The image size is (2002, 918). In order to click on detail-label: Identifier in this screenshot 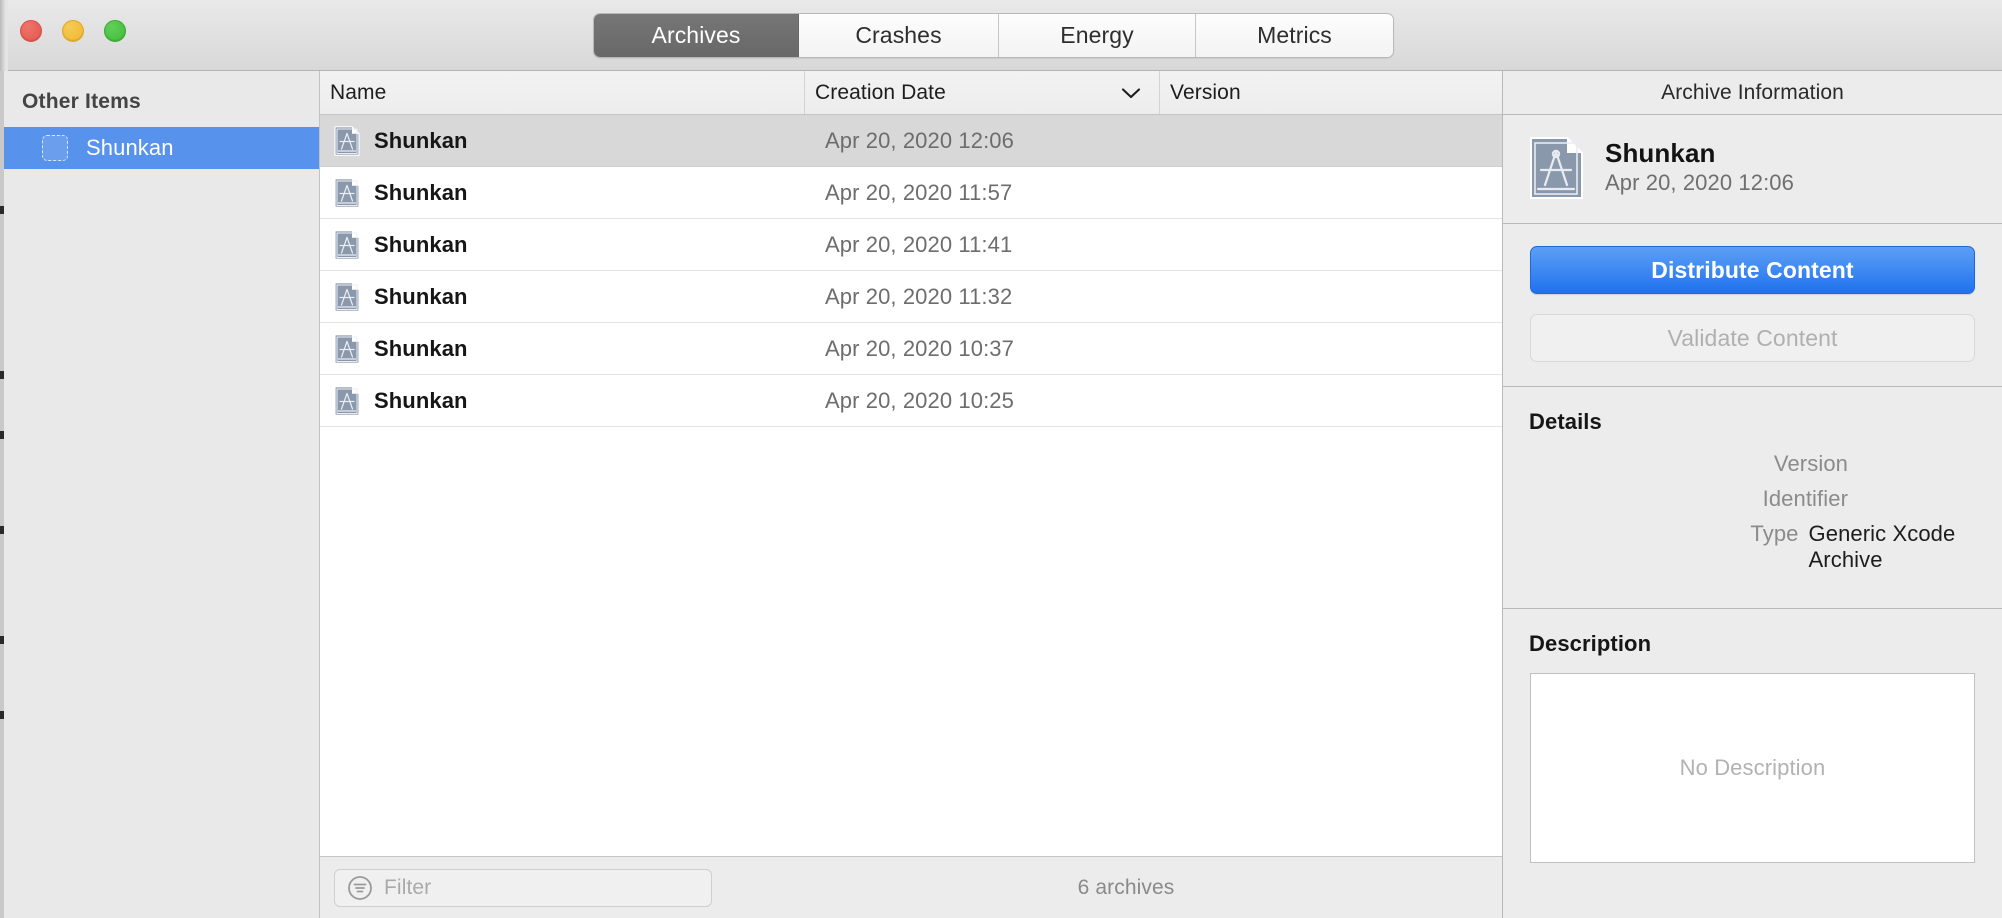, I will do `click(1805, 498)`.